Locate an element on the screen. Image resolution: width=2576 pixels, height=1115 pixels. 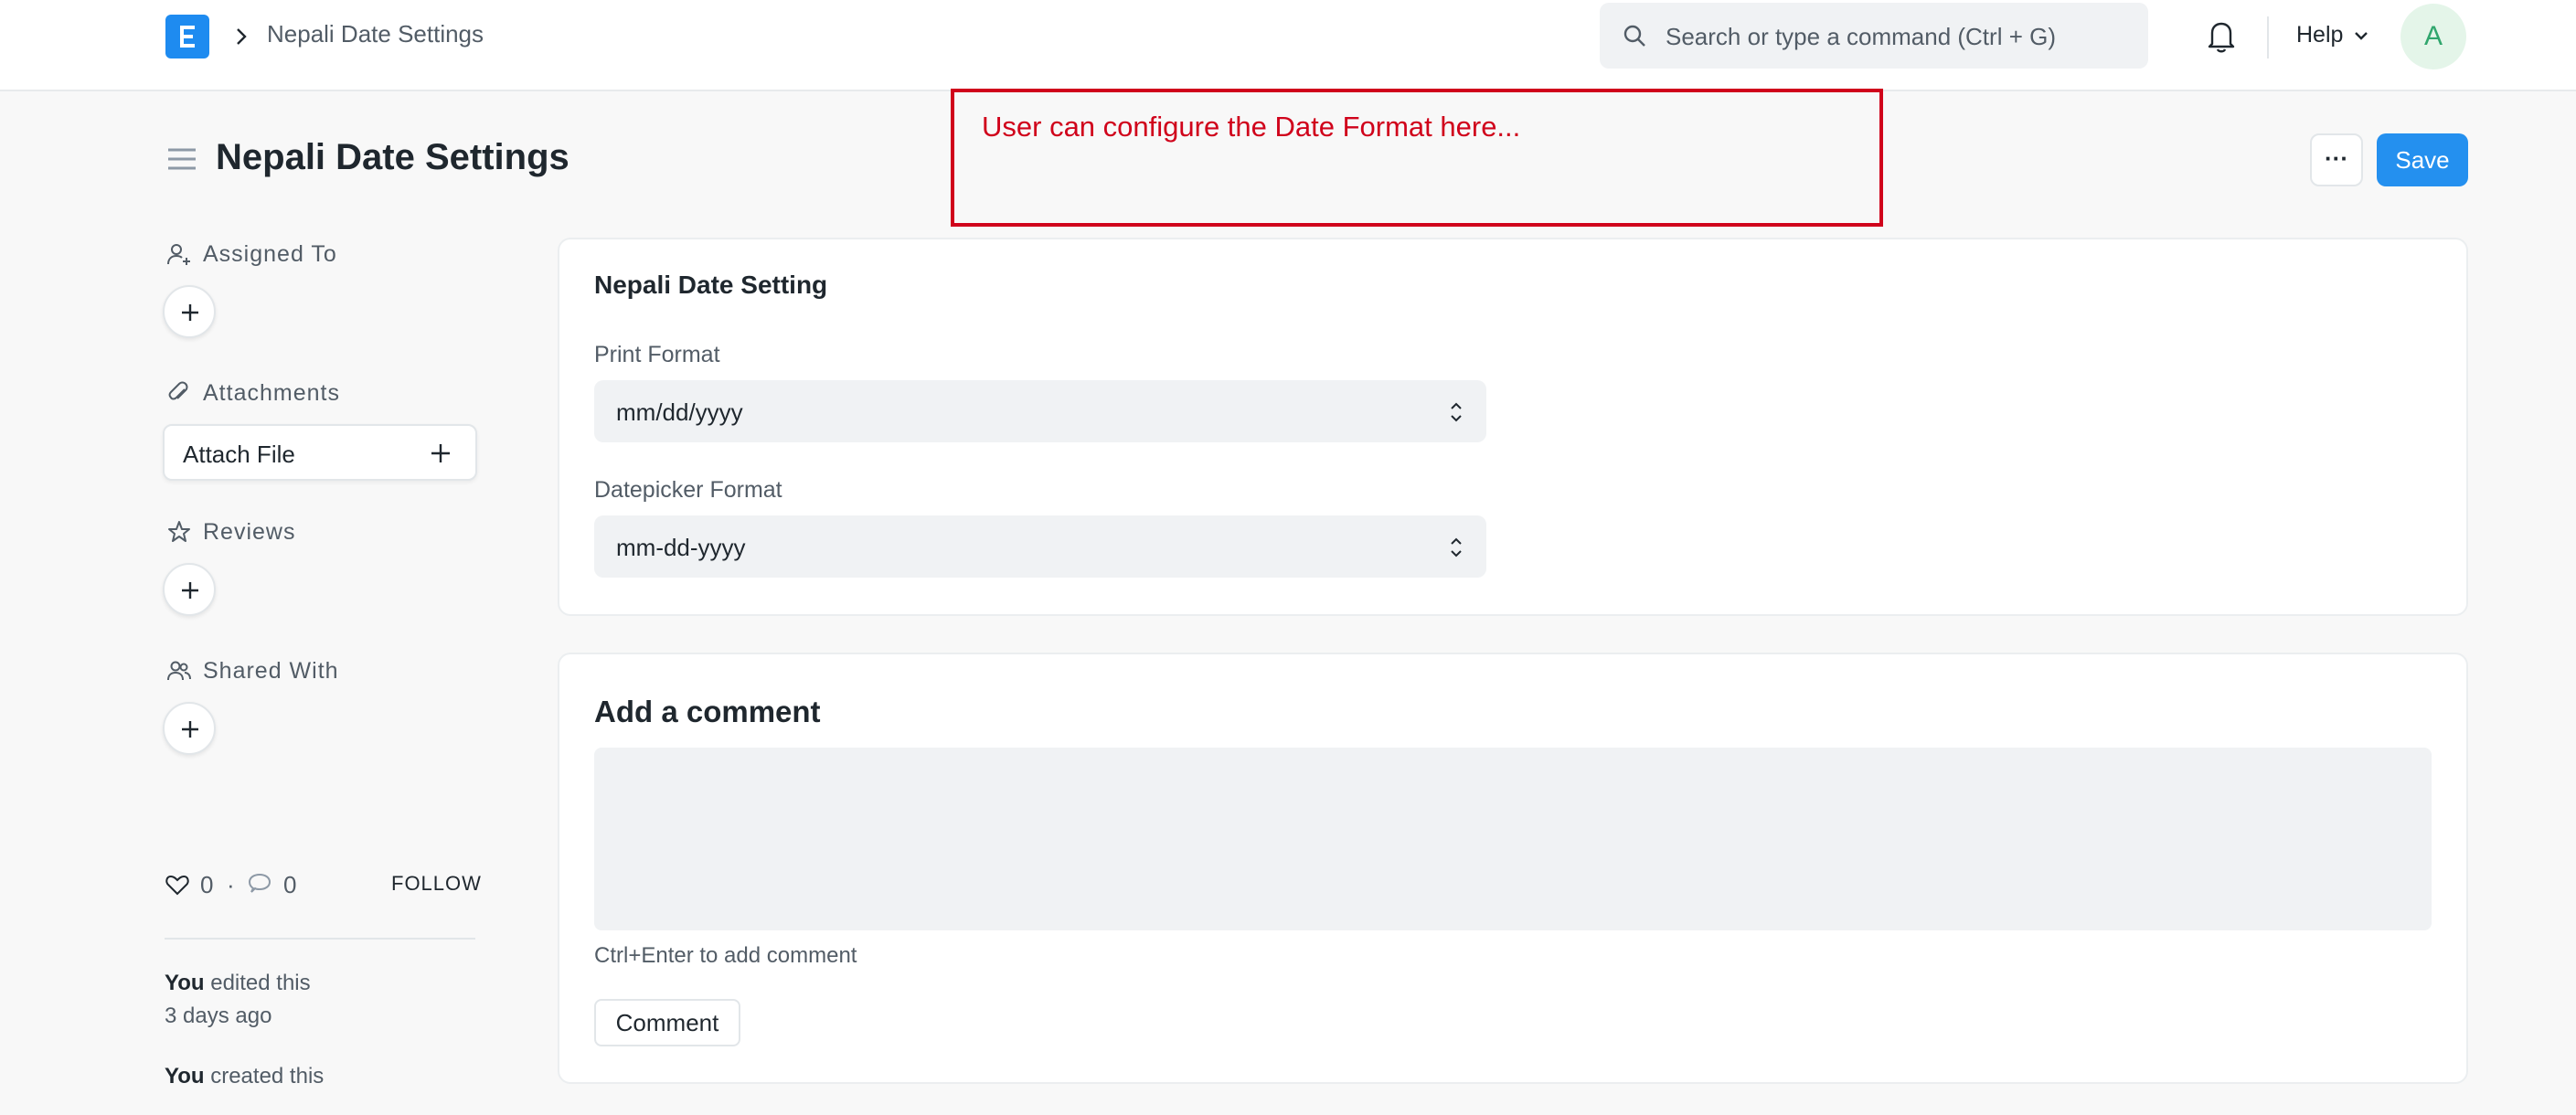
page-title: Nepali Date Settings is located at coordinates (392, 157).